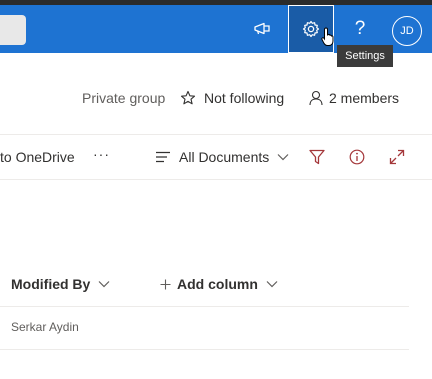  I want to click on copy-to-onedrive-button: to OneDrive, so click(37, 157).